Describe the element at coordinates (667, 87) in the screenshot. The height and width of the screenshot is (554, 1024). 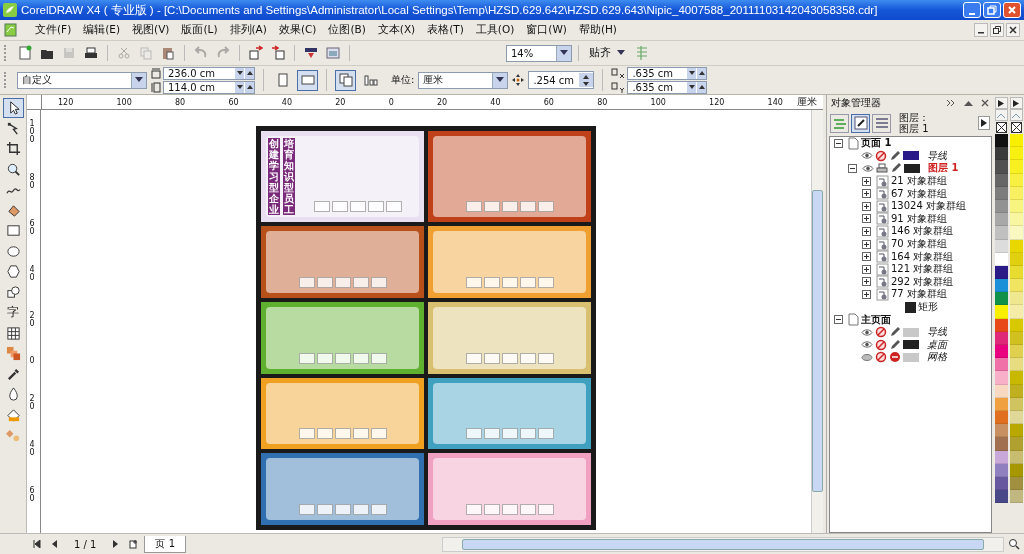
I see `duplicate-y-field: .635 cm` at that location.